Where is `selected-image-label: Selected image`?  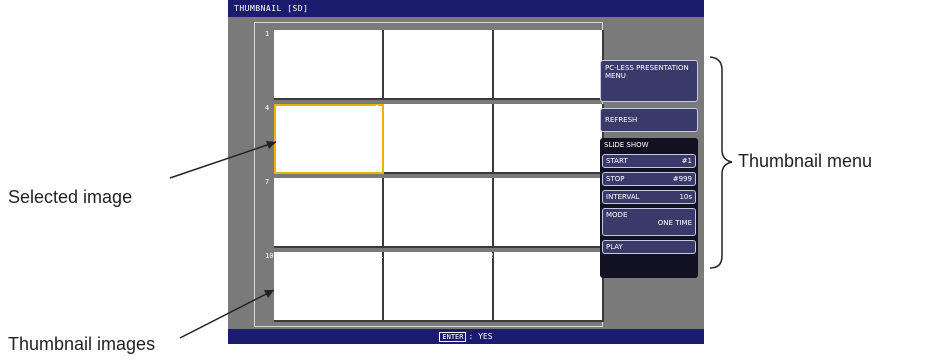 selected-image-label: Selected image is located at coordinates (70, 197).